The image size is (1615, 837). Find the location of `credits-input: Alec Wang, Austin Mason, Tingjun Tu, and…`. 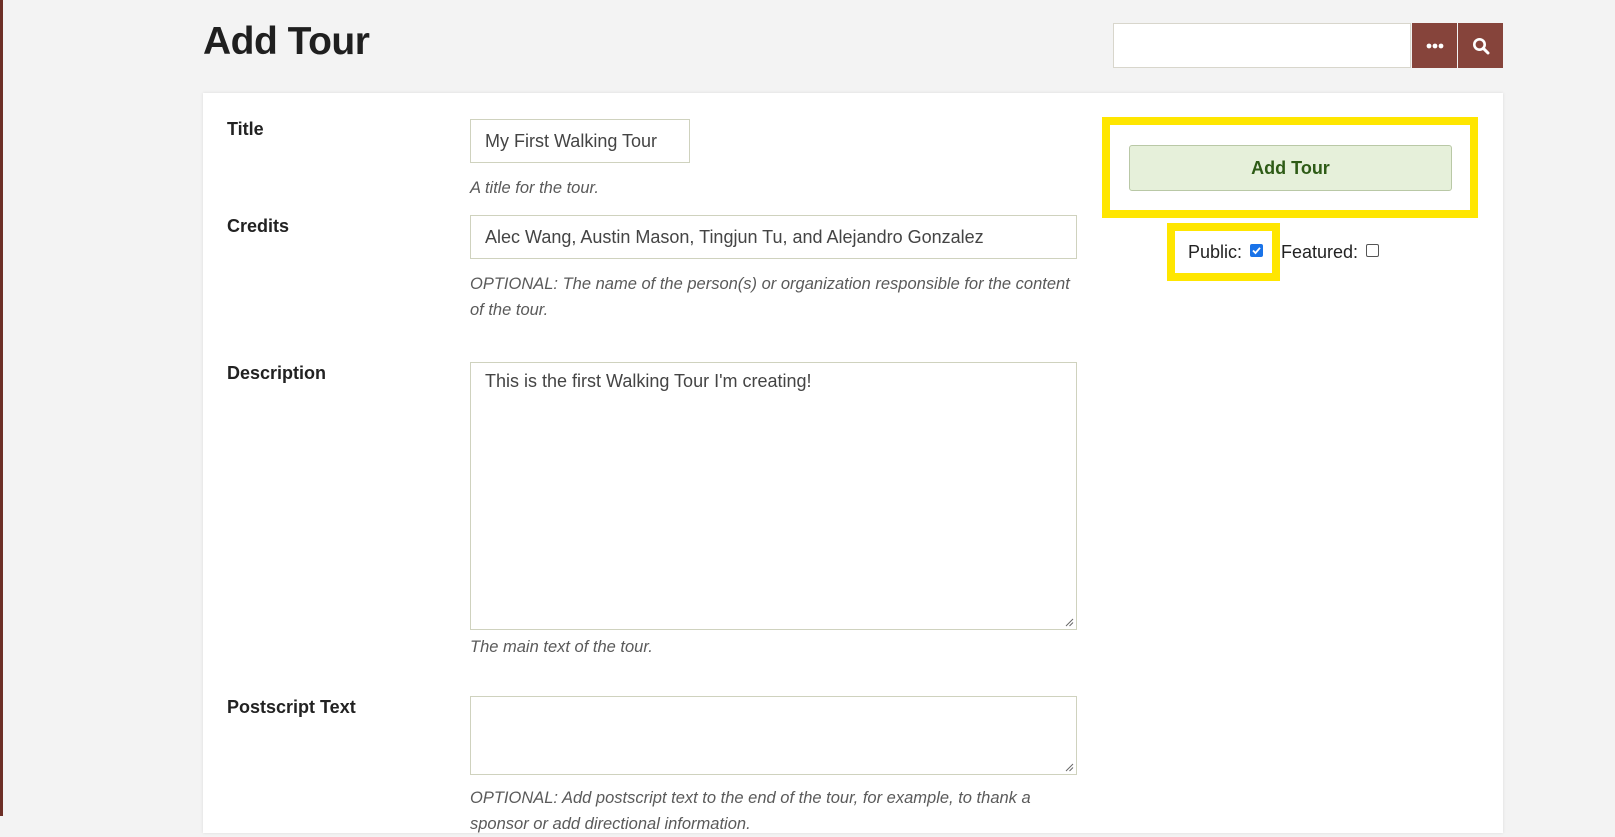

credits-input: Alec Wang, Austin Mason, Tingjun Tu, and… is located at coordinates (773, 237).